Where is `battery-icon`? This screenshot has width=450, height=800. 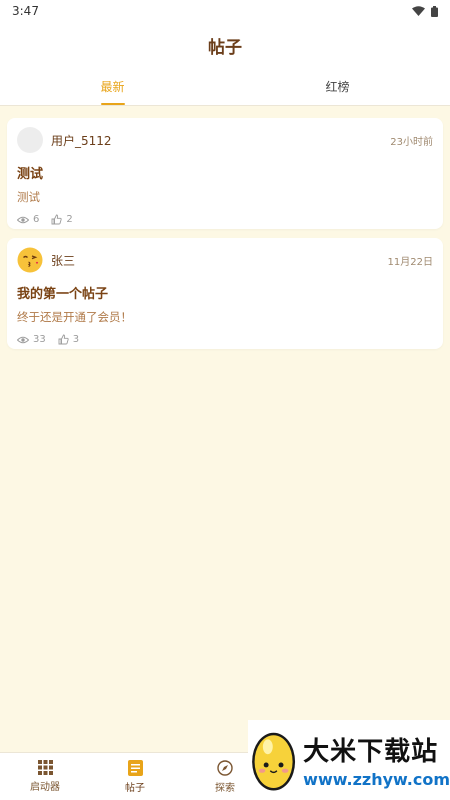
battery-icon is located at coordinates (434, 11).